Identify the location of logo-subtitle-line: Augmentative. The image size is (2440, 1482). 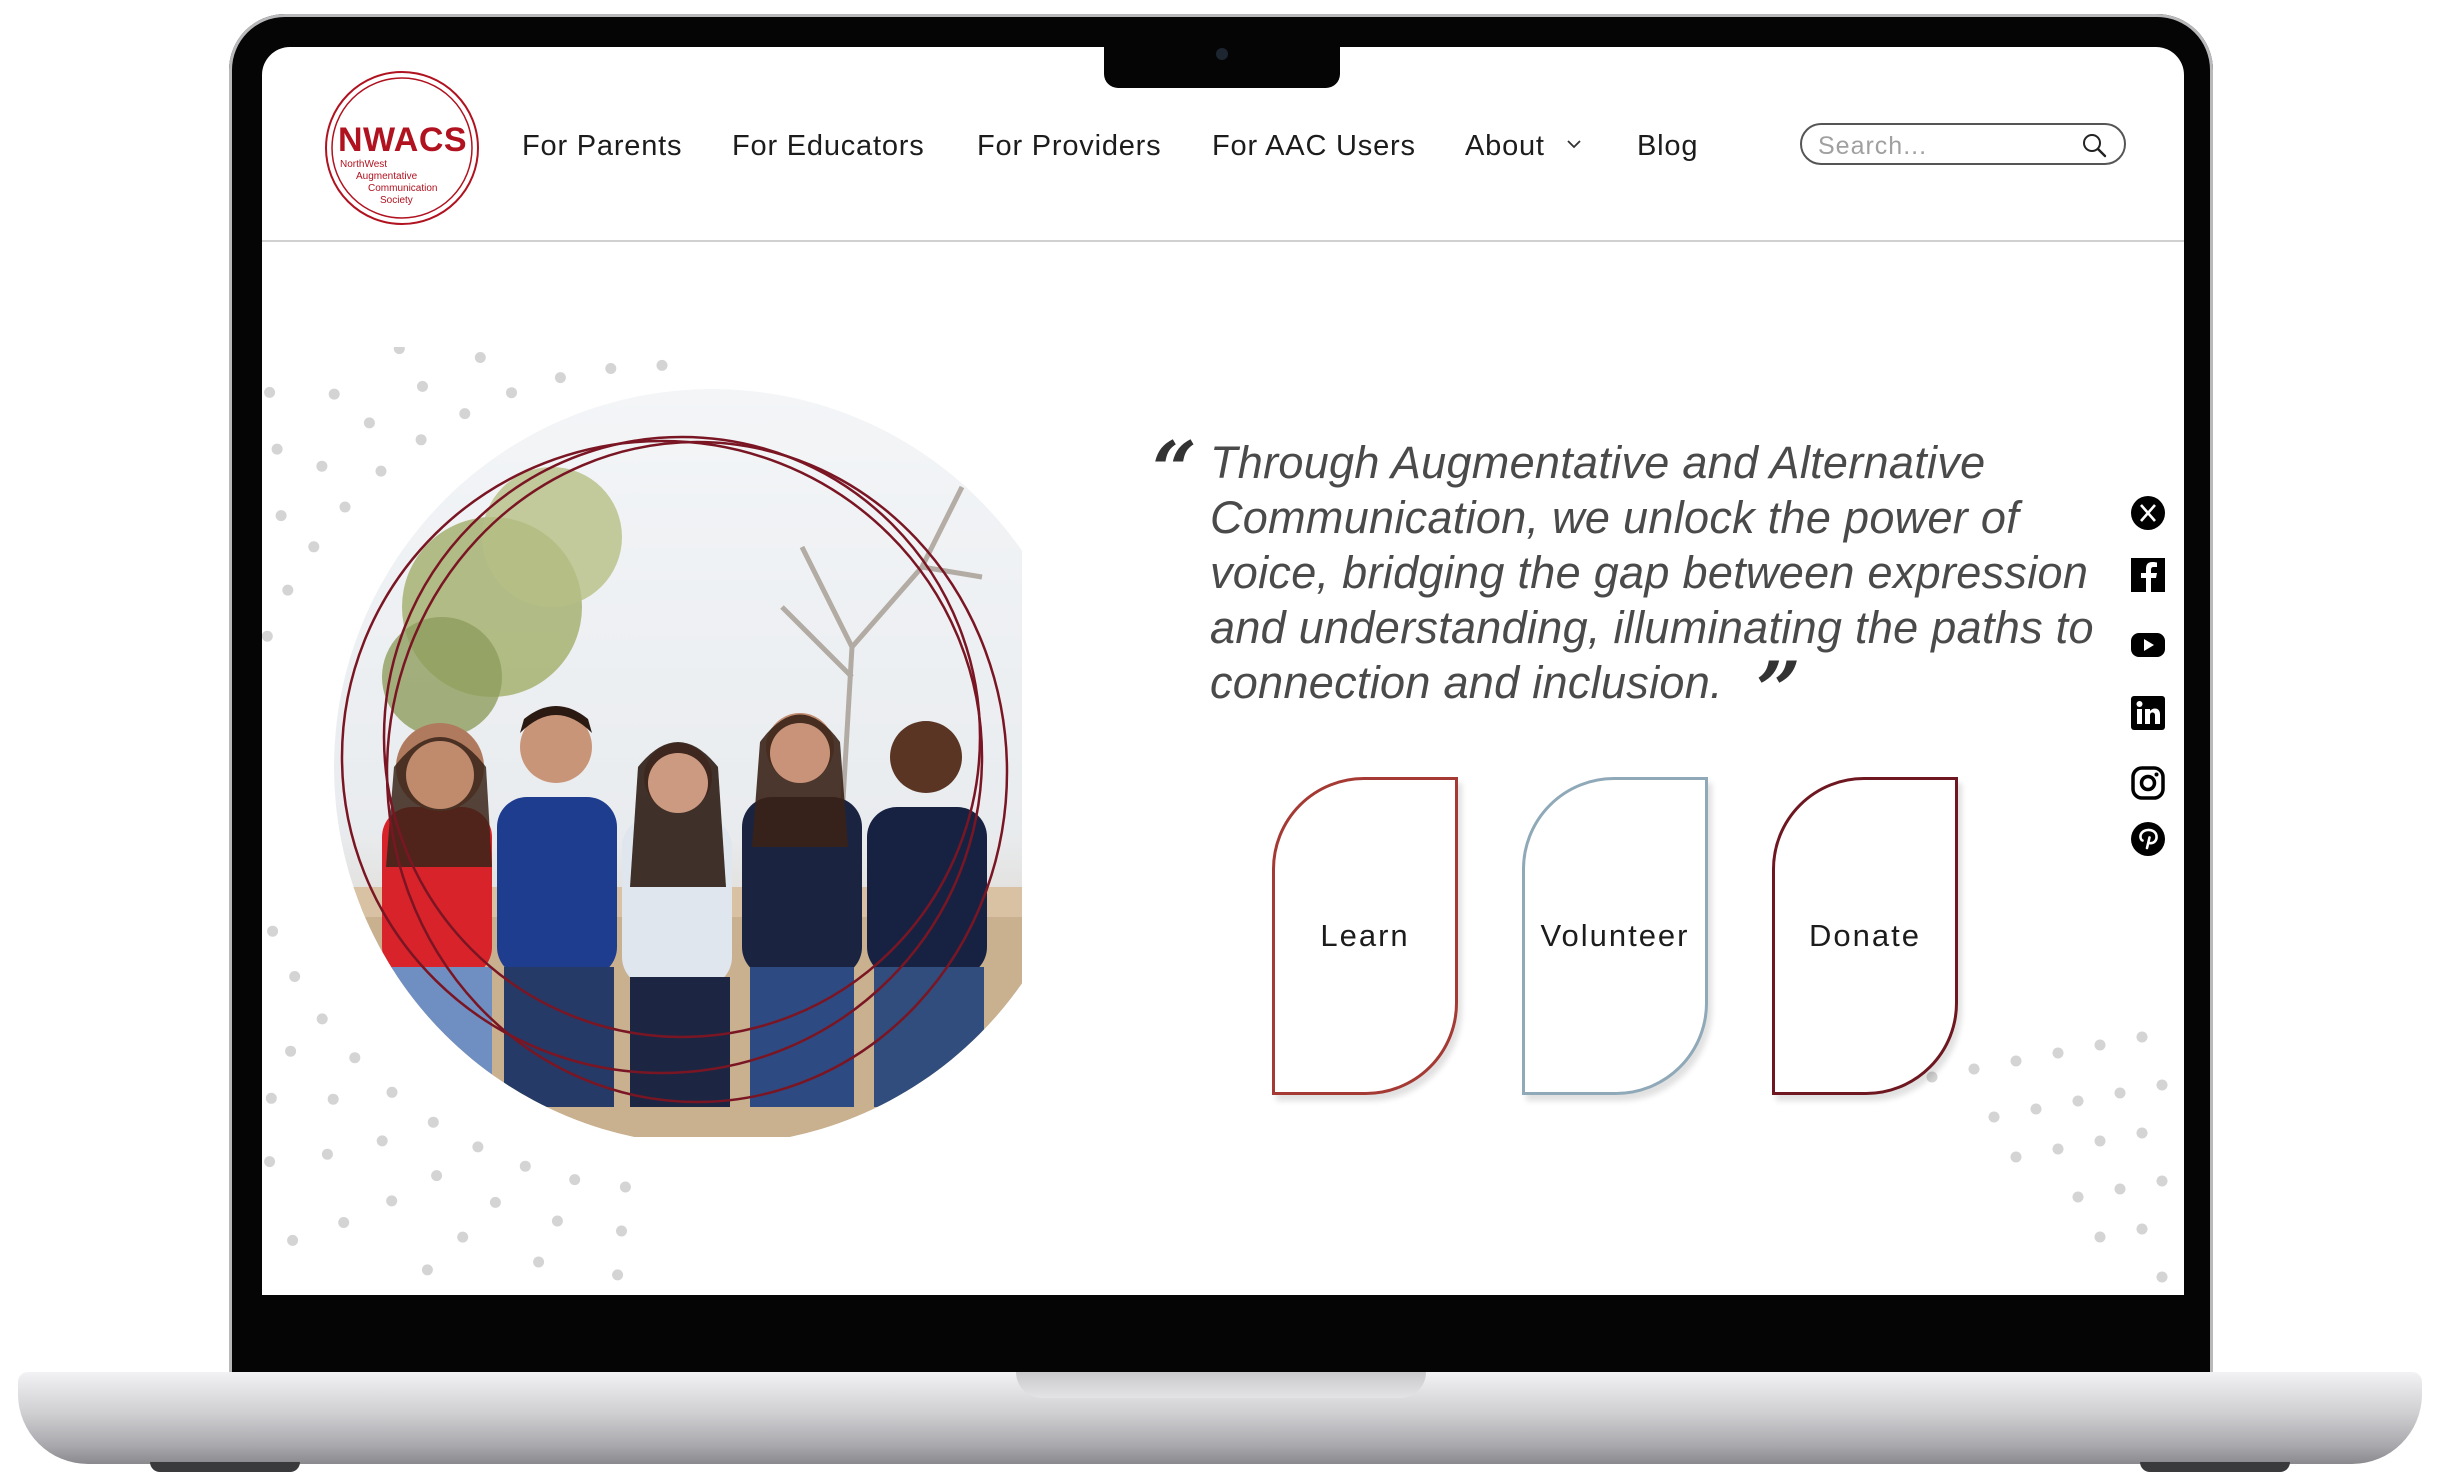
(387, 176).